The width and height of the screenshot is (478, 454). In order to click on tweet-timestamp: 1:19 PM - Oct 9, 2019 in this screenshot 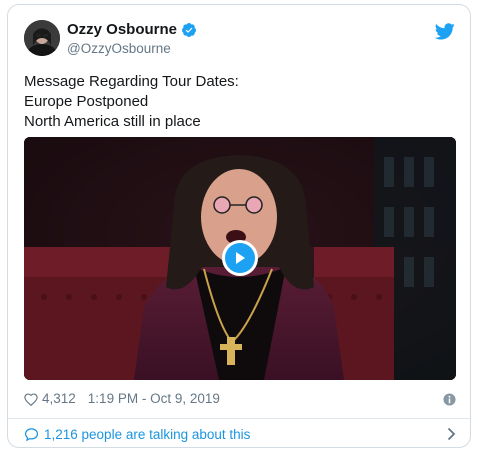, I will do `click(154, 399)`.